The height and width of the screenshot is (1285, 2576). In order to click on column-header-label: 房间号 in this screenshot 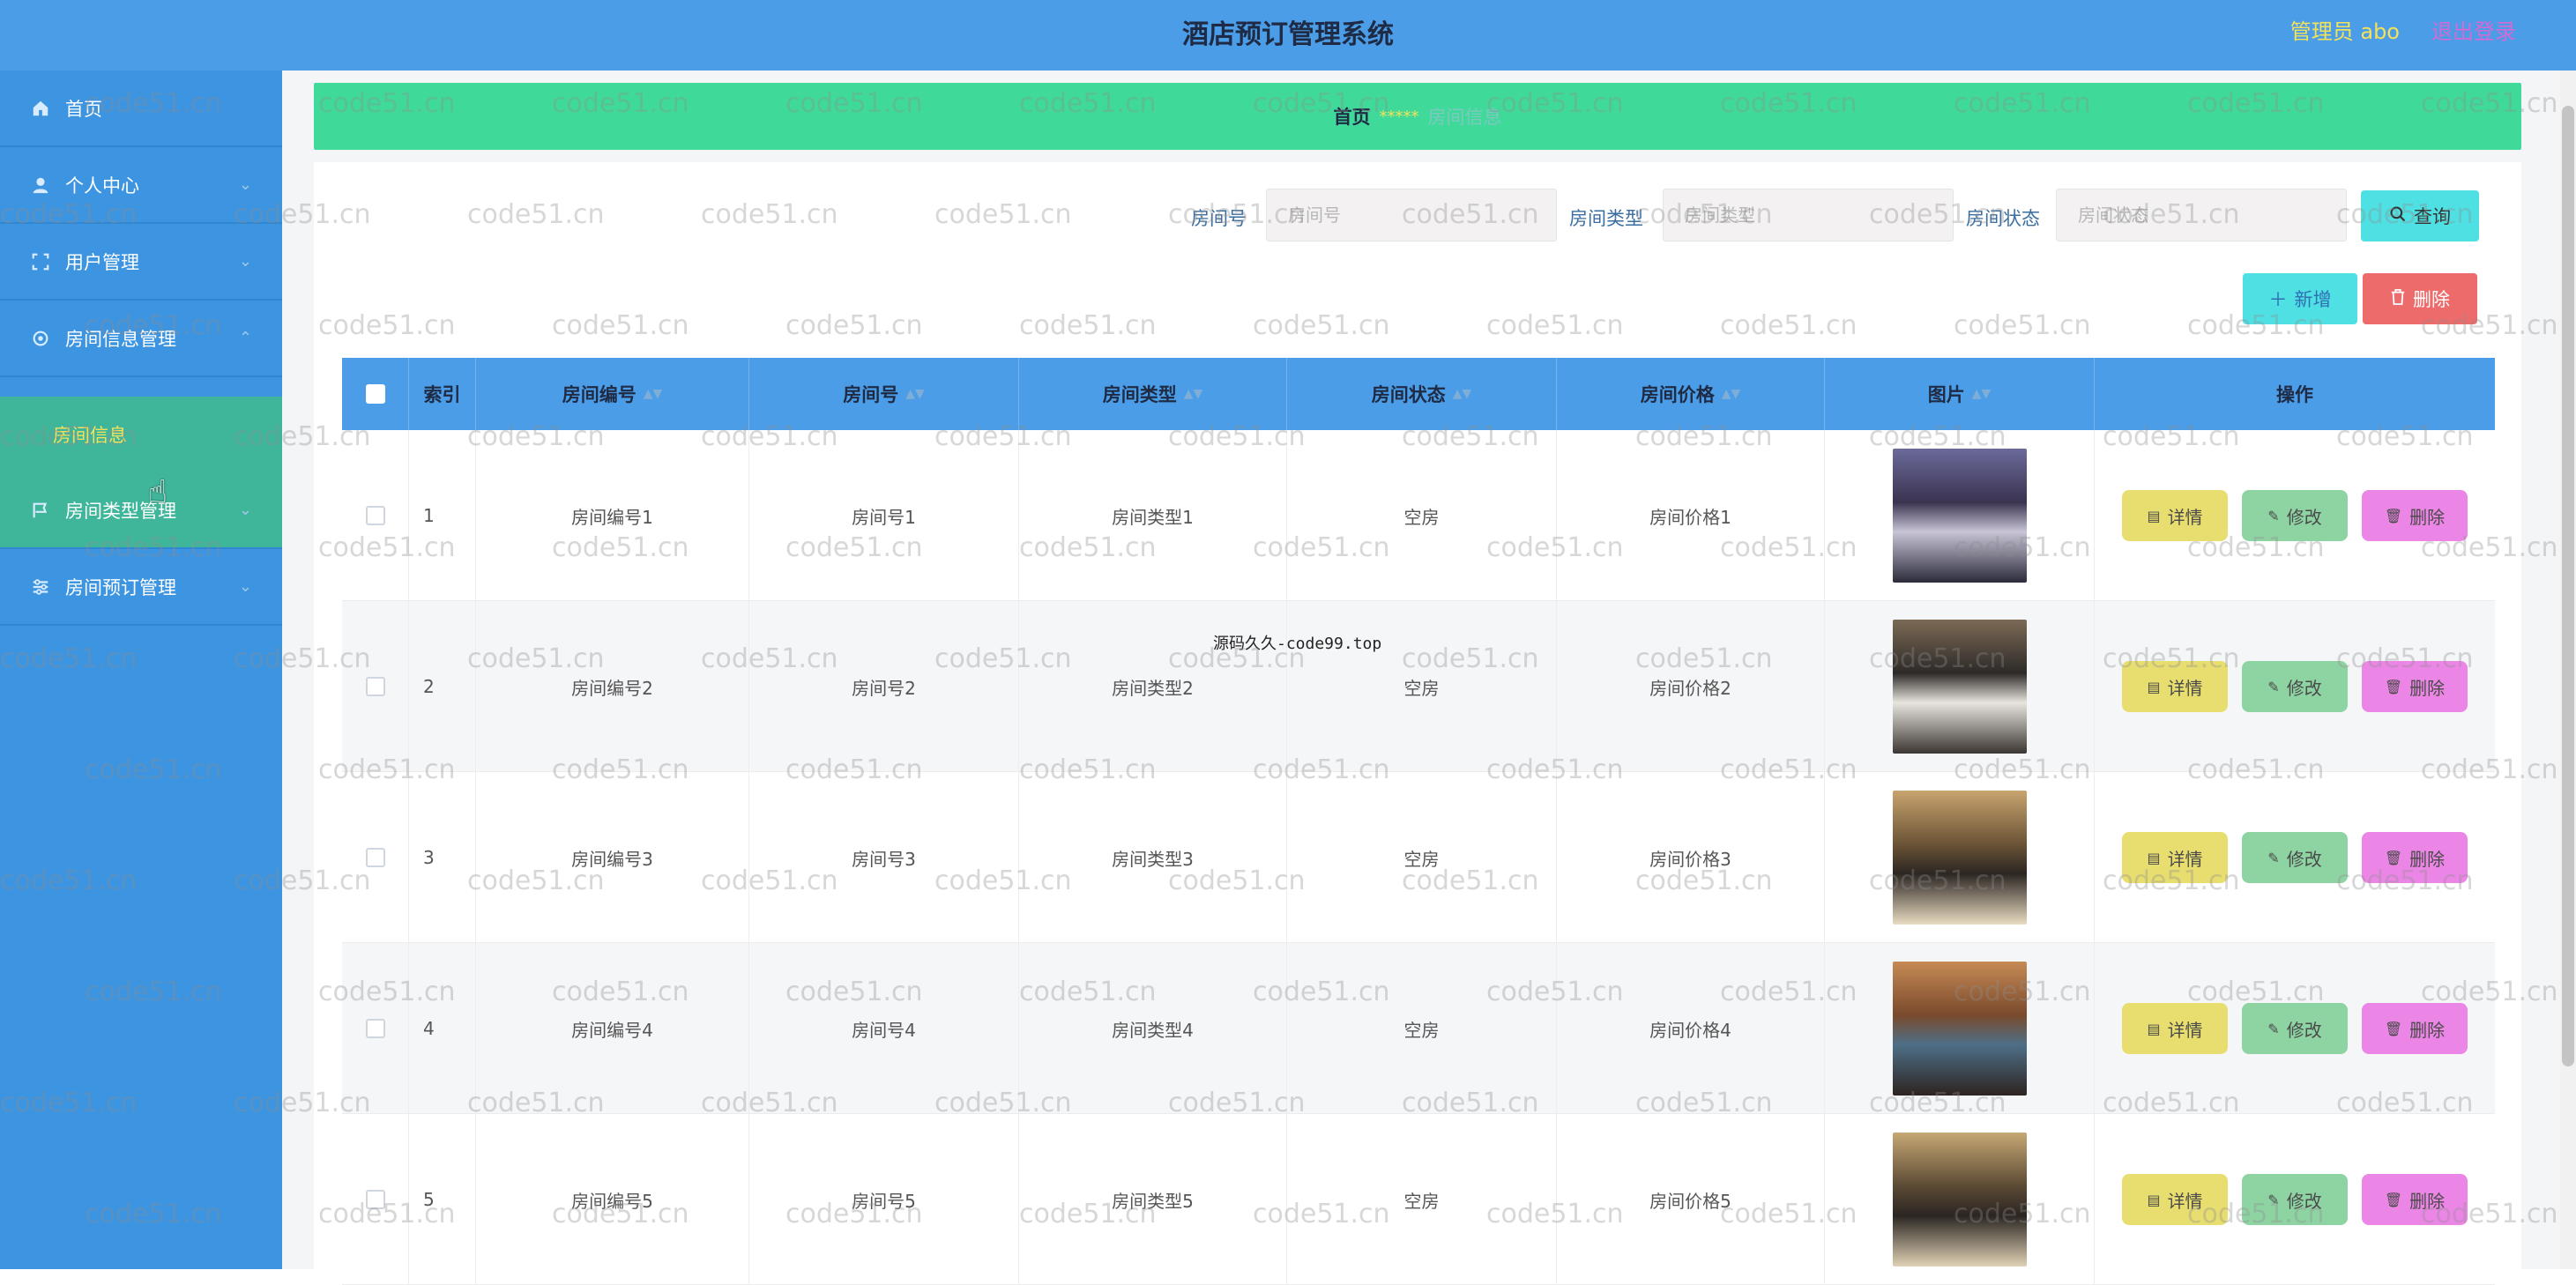, I will do `click(871, 394)`.